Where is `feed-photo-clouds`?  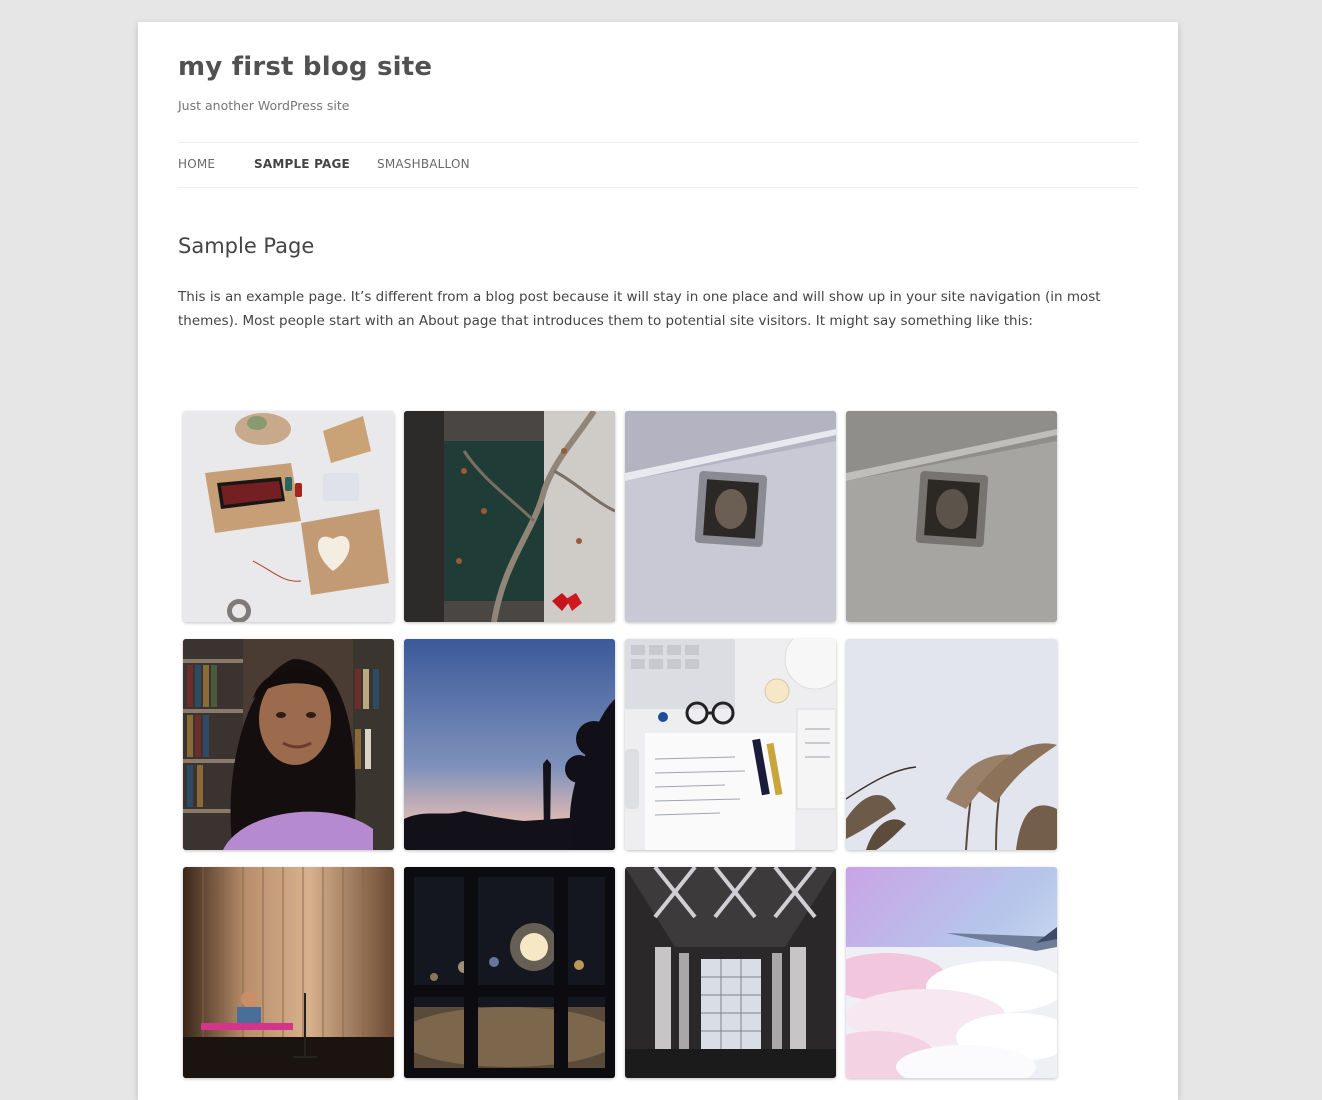
feed-photo-clouds is located at coordinates (951, 972).